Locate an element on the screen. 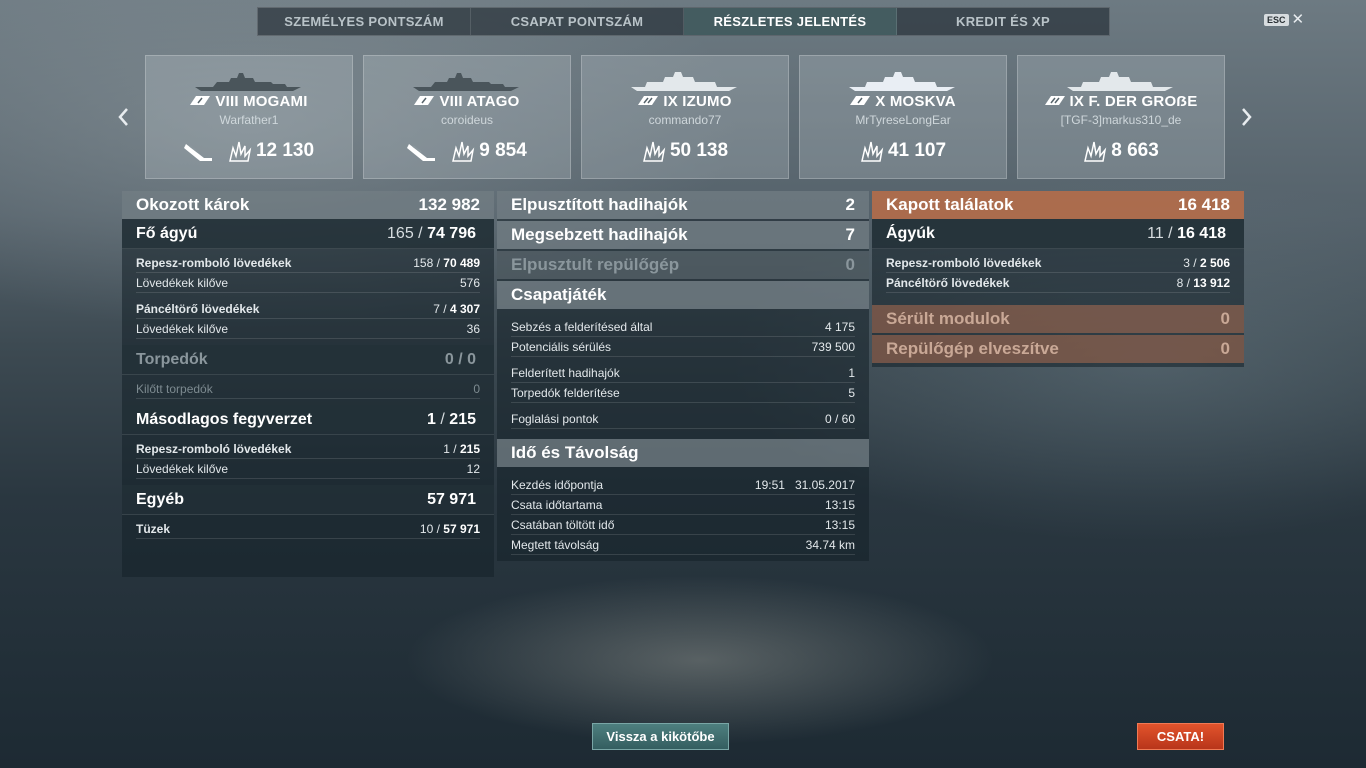  torpedo-spotting-row: Torpedók felderítése 5 is located at coordinates (683, 393).